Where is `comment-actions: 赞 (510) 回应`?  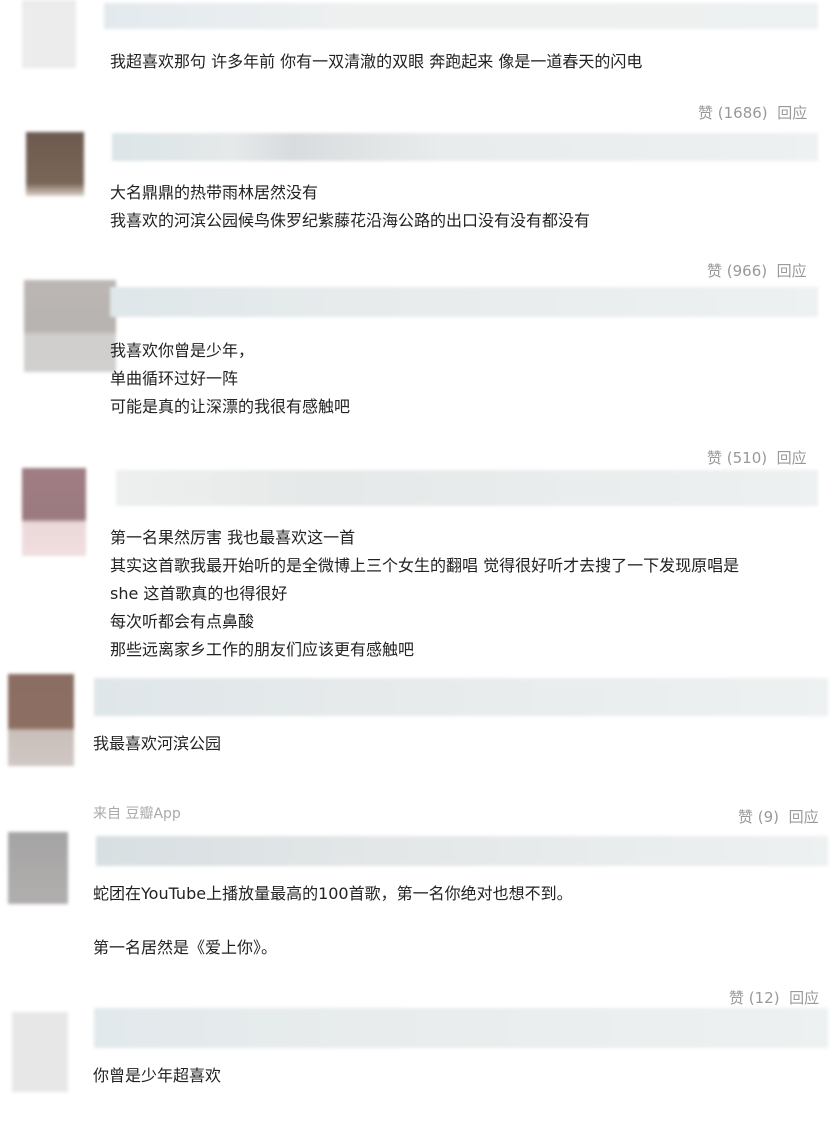
comment-actions: 赞 (510) 回应 is located at coordinates (757, 457).